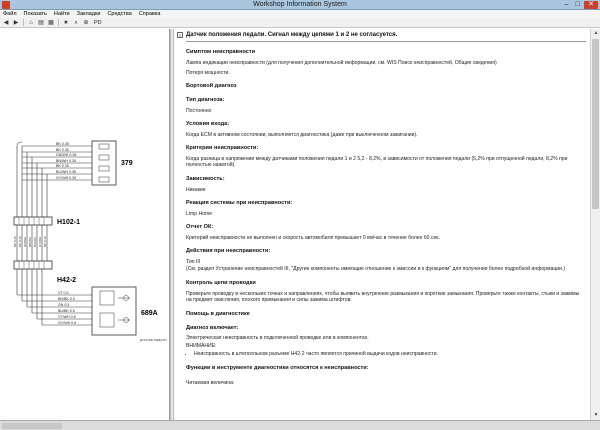  Describe the element at coordinates (595, 415) in the screenshot. I see `scroll-down-icon: ▼` at that location.